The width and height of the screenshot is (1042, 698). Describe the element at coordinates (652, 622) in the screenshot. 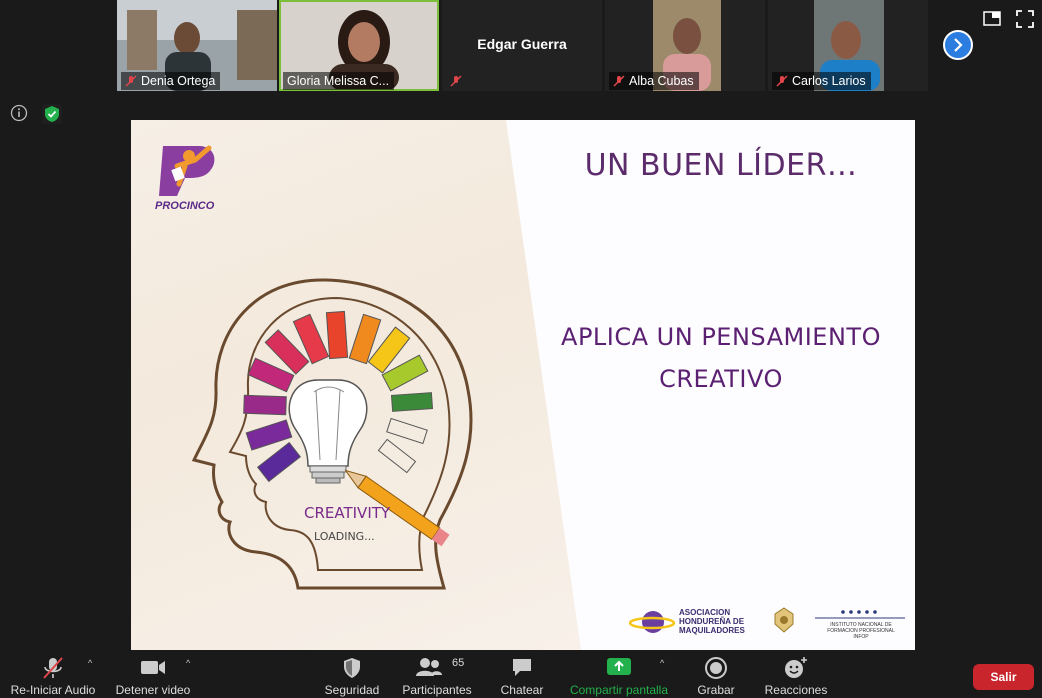

I see `asociacion-logo-icon` at that location.